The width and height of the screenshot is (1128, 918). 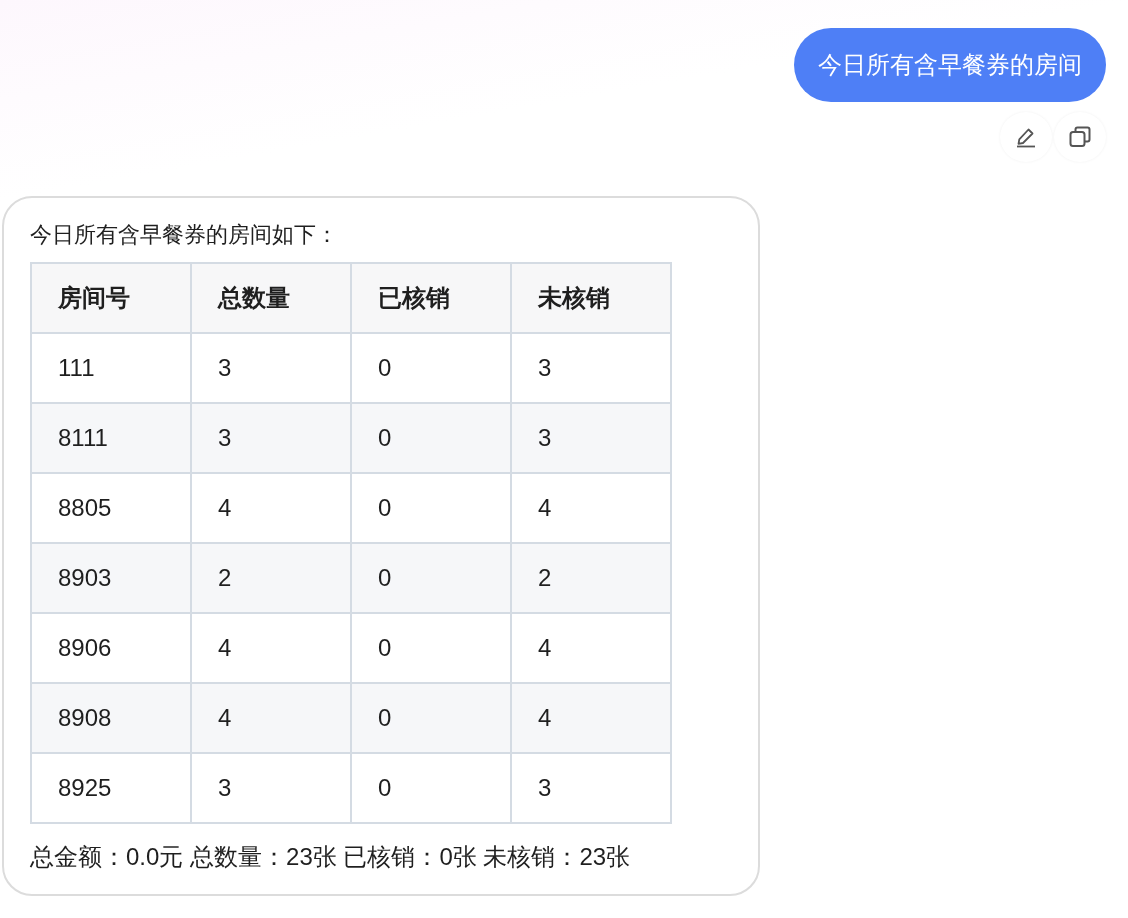 What do you see at coordinates (184, 235) in the screenshot?
I see `reply-intro-text: 今日所有含早餐券的房间如下：` at bounding box center [184, 235].